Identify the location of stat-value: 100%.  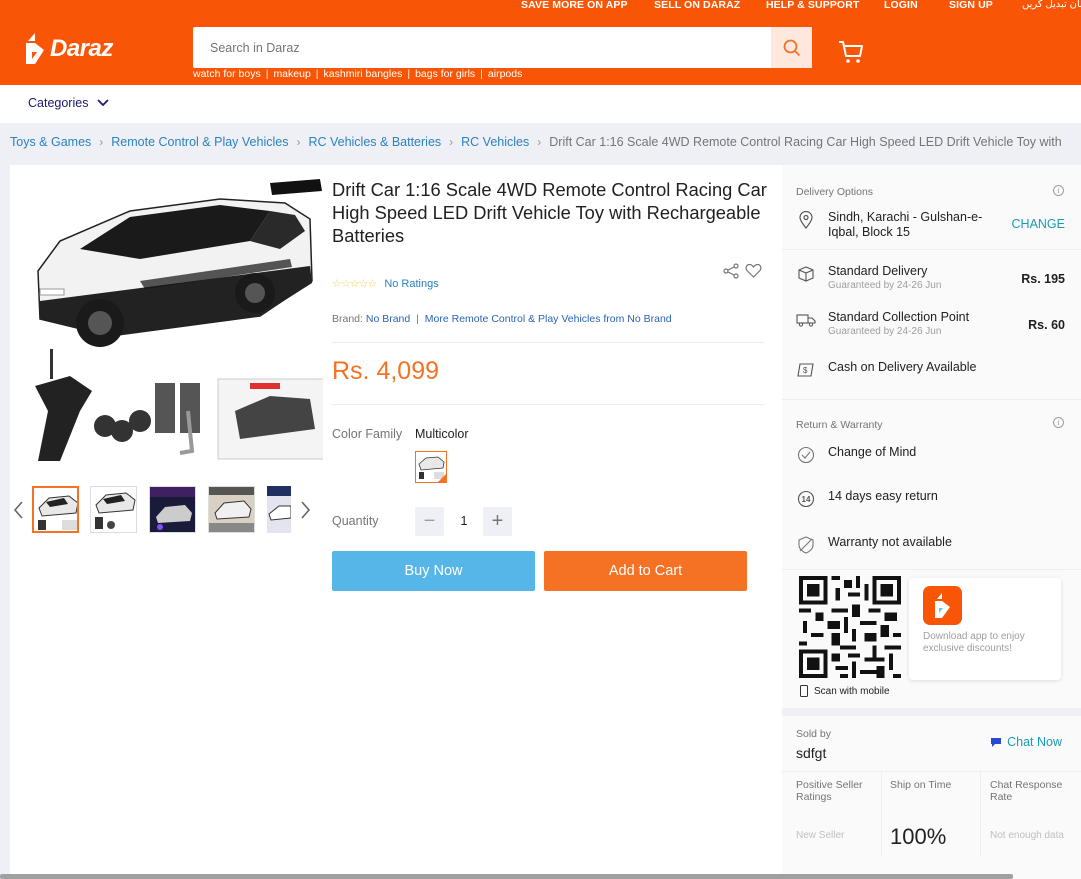
(918, 836).